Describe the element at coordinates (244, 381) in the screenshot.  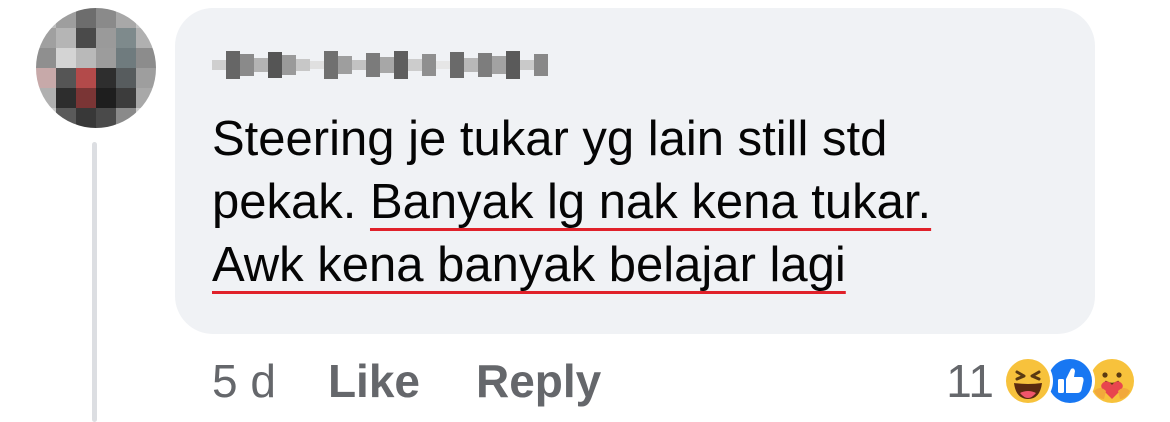
I see `timestamp: 5 d` at that location.